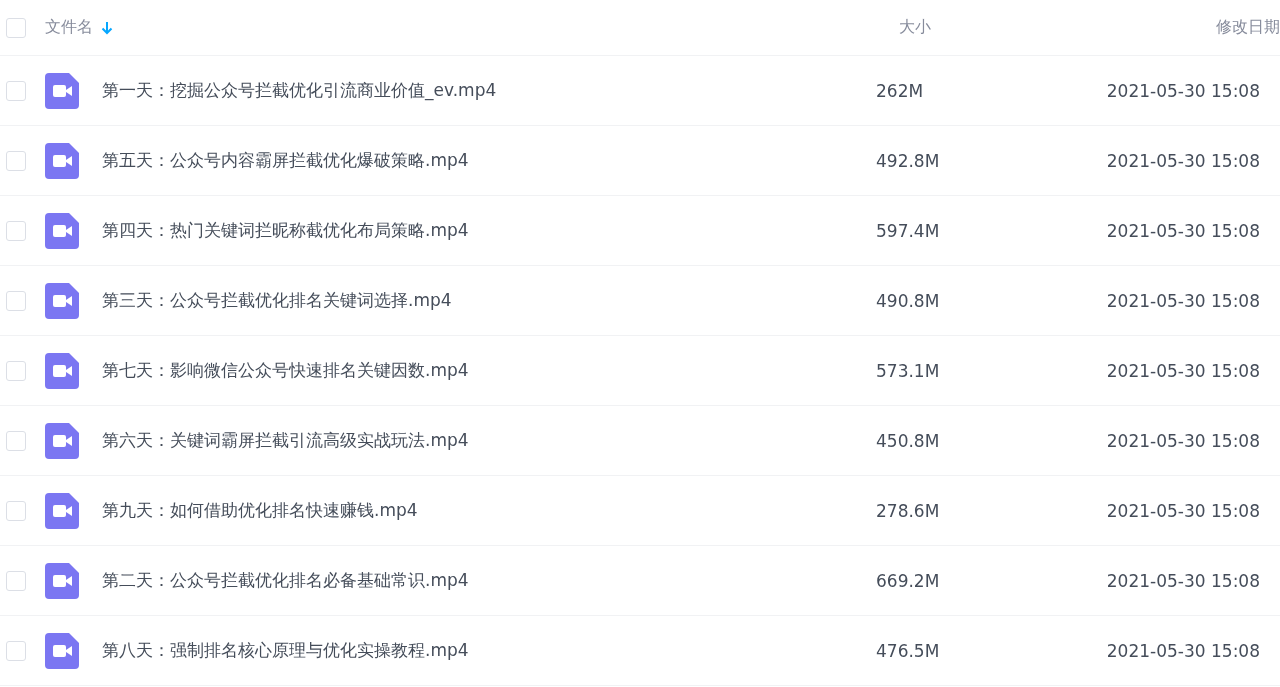  What do you see at coordinates (908, 650) in the screenshot?
I see `file-size: 476.5M` at bounding box center [908, 650].